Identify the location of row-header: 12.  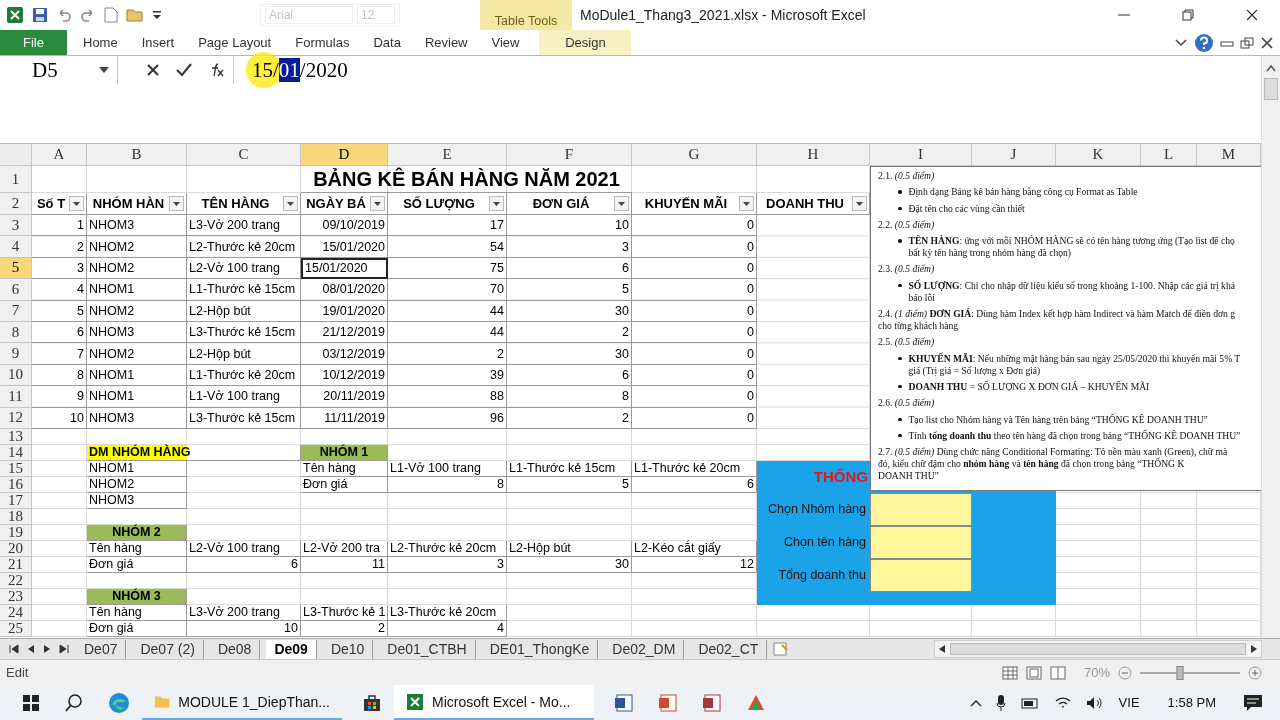
(16, 418).